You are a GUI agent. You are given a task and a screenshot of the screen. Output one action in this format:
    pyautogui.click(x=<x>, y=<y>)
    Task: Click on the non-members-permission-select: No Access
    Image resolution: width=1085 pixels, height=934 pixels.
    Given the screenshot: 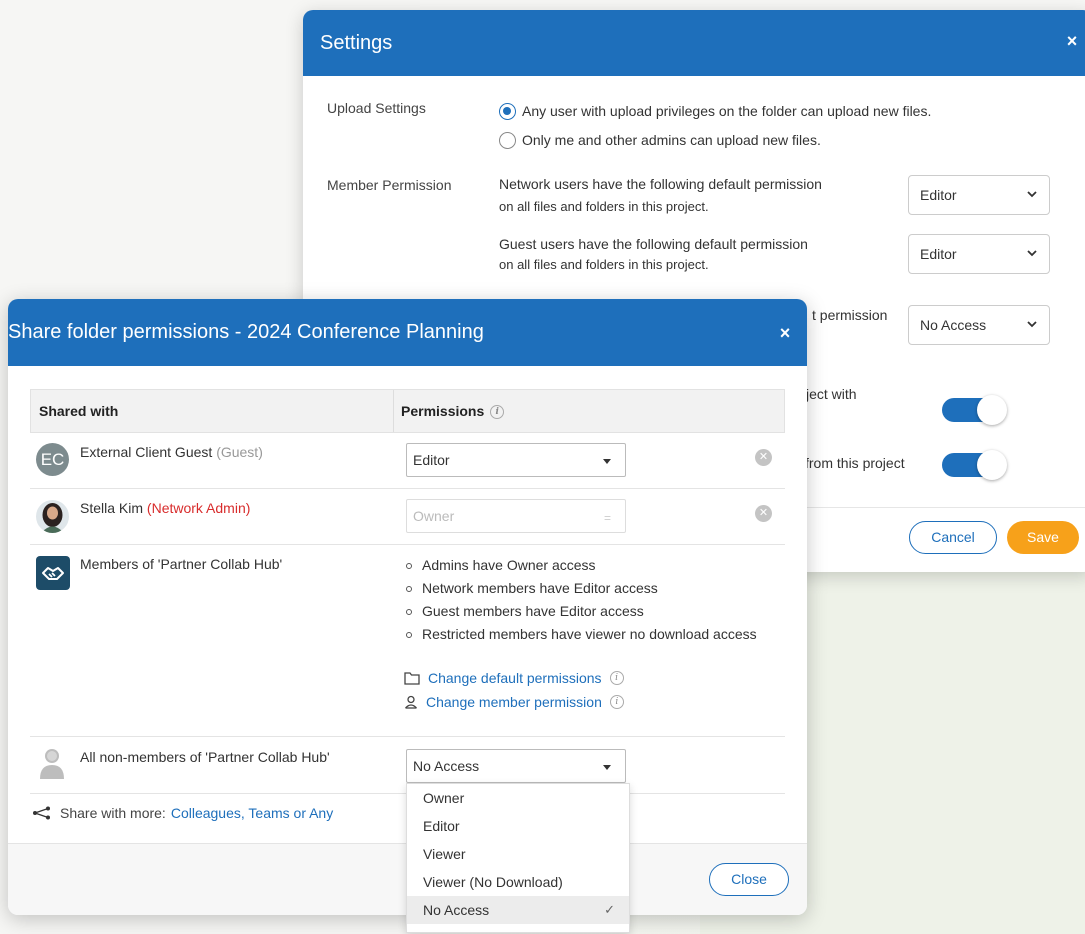 What is the action you would take?
    pyautogui.click(x=516, y=766)
    